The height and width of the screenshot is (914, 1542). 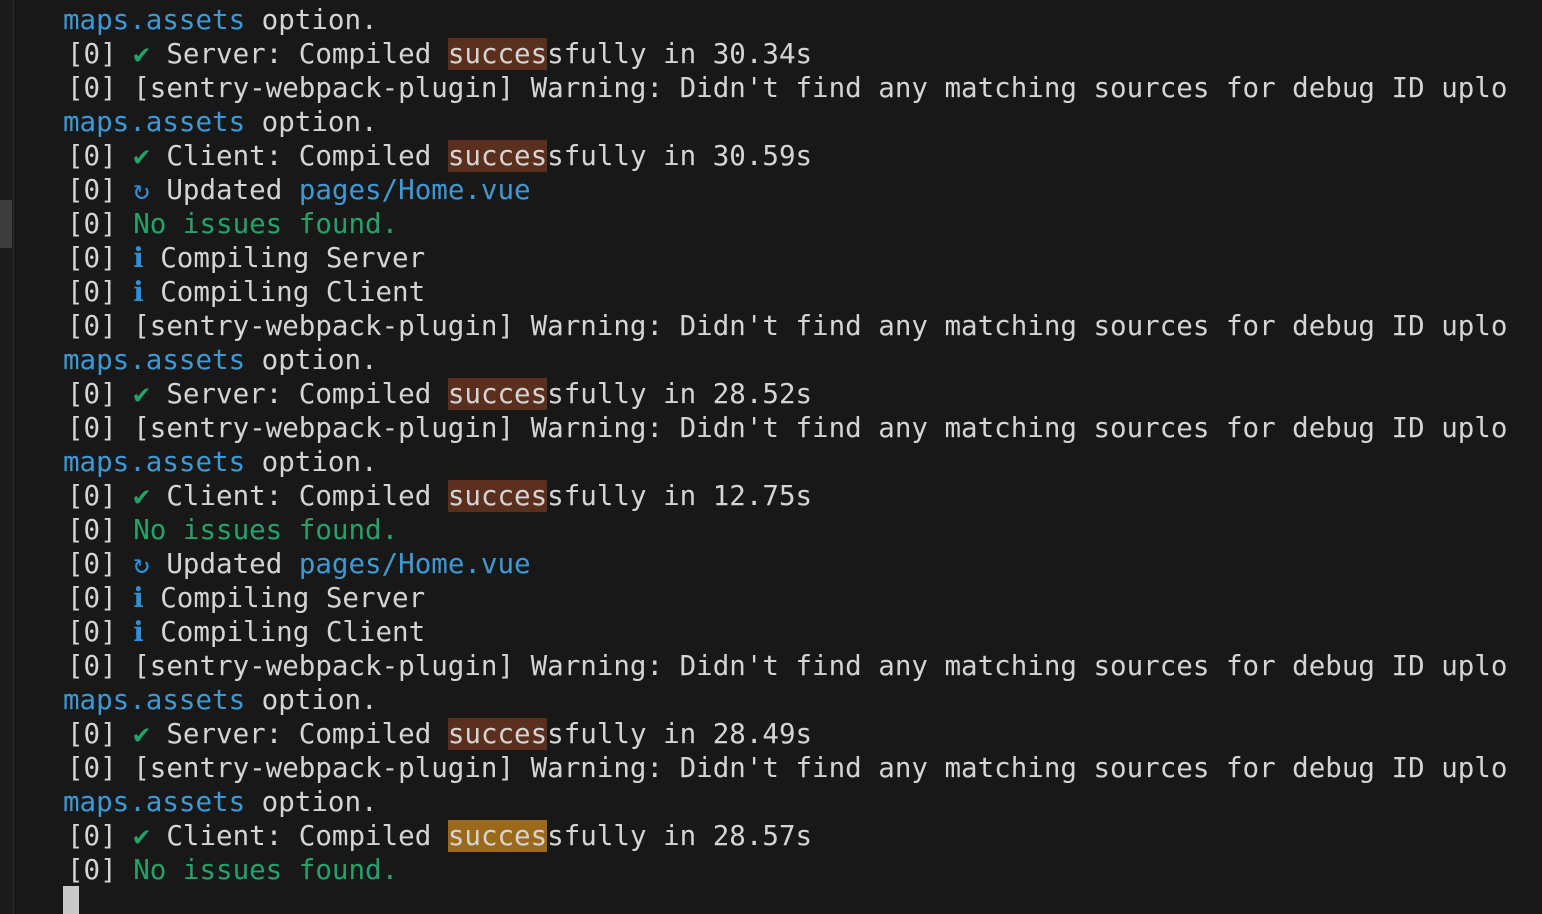 What do you see at coordinates (71, 900) in the screenshot?
I see `terminal-cursor` at bounding box center [71, 900].